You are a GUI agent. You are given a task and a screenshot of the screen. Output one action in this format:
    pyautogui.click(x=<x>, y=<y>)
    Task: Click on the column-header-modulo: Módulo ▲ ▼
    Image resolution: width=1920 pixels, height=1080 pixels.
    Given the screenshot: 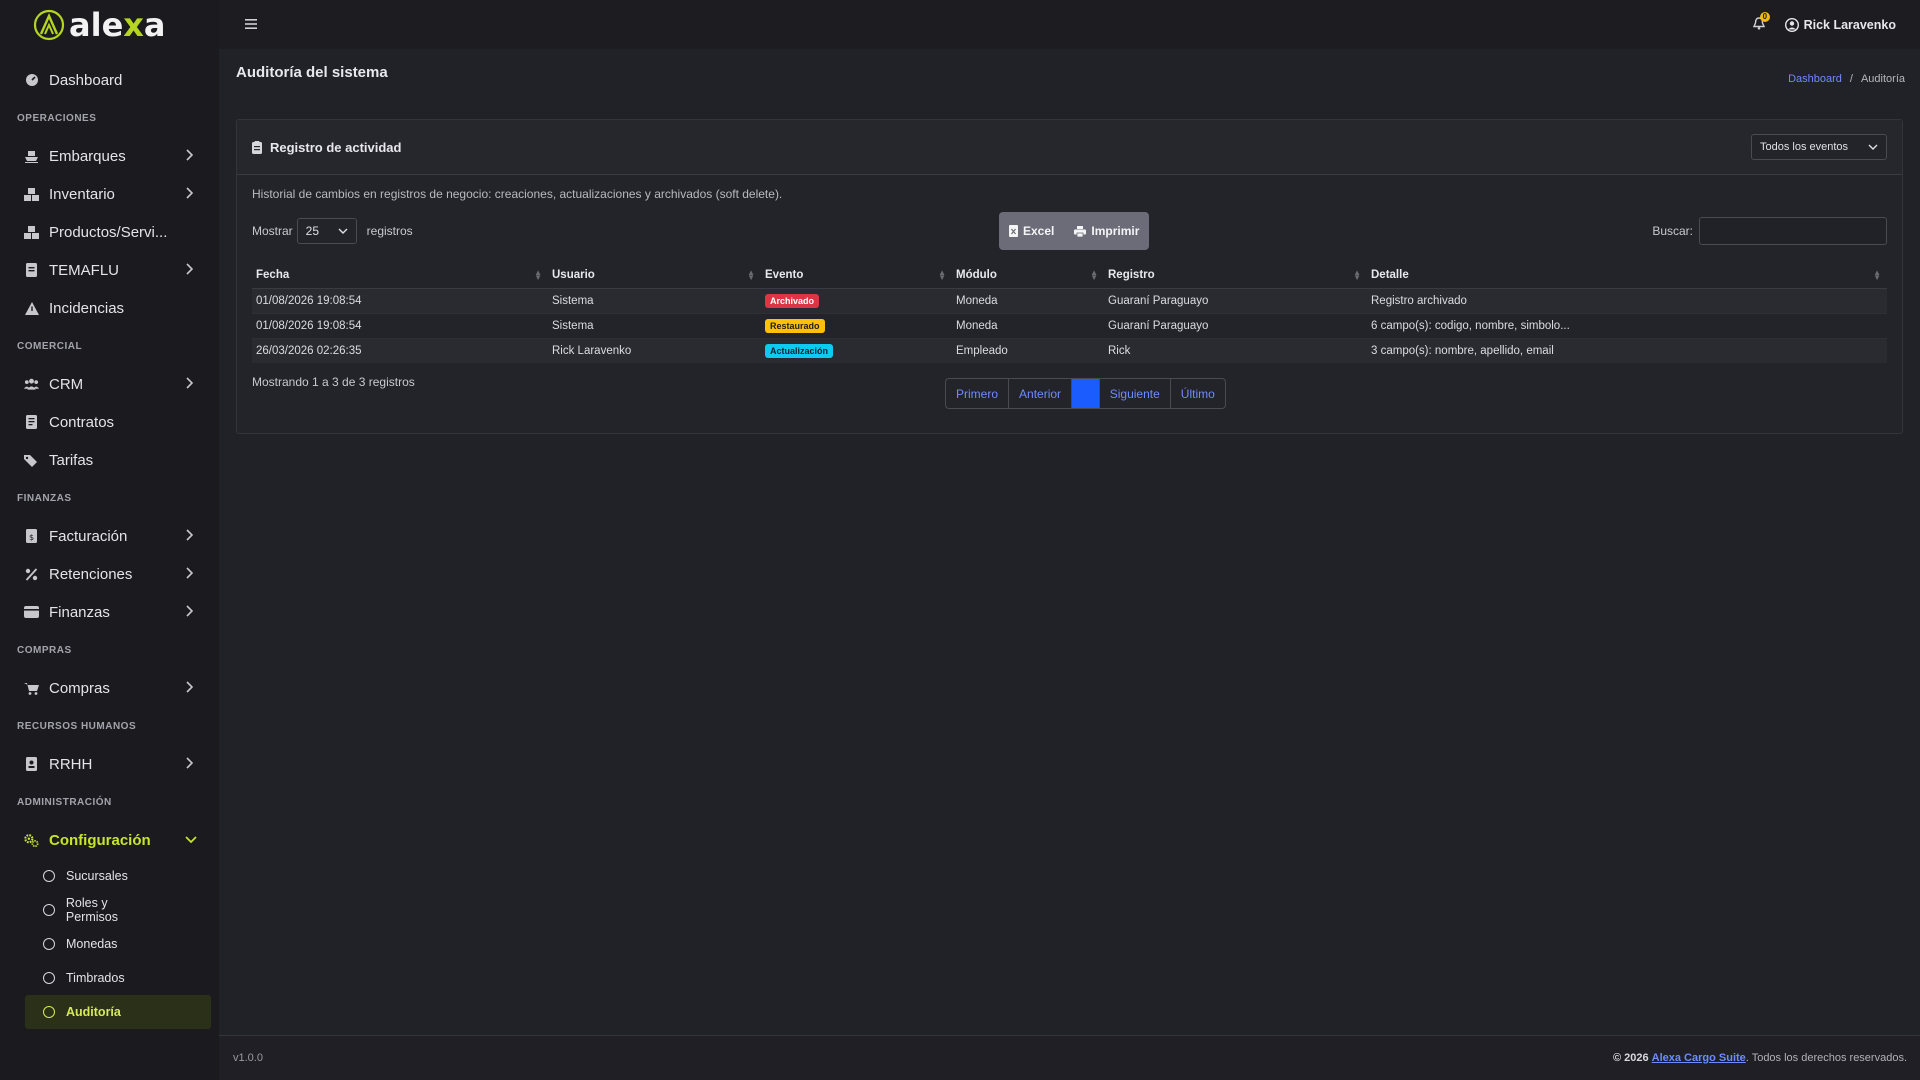 What is the action you would take?
    pyautogui.click(x=1028, y=276)
    